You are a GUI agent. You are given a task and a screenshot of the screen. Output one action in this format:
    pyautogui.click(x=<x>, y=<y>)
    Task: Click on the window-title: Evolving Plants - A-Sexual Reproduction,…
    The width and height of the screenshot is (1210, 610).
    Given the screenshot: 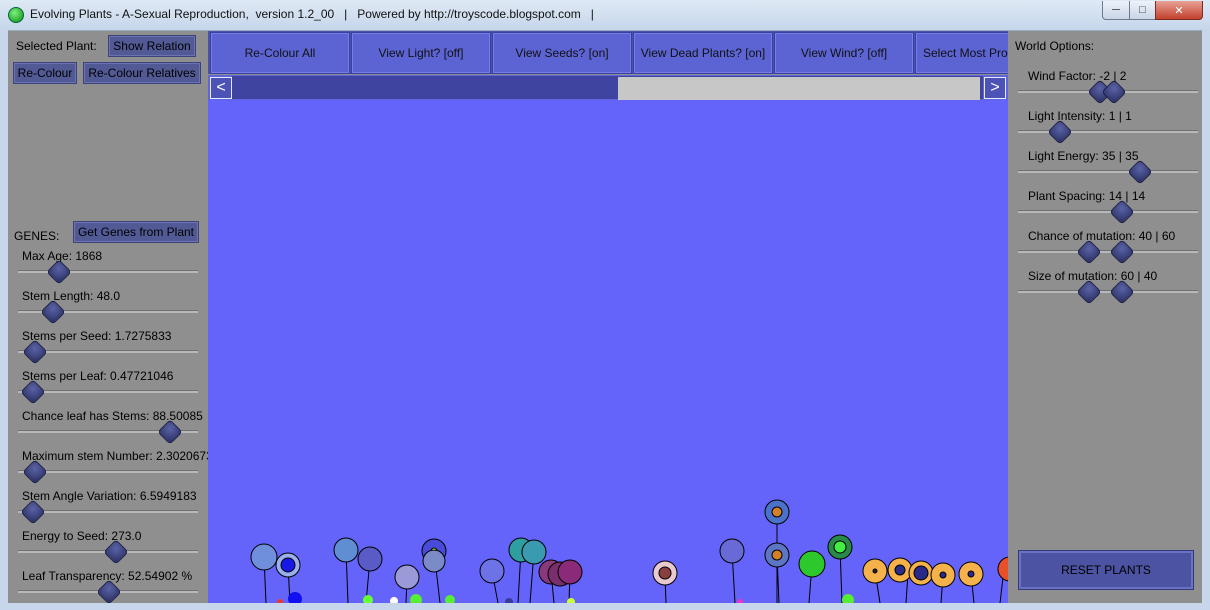 What is the action you would take?
    pyautogui.click(x=312, y=14)
    